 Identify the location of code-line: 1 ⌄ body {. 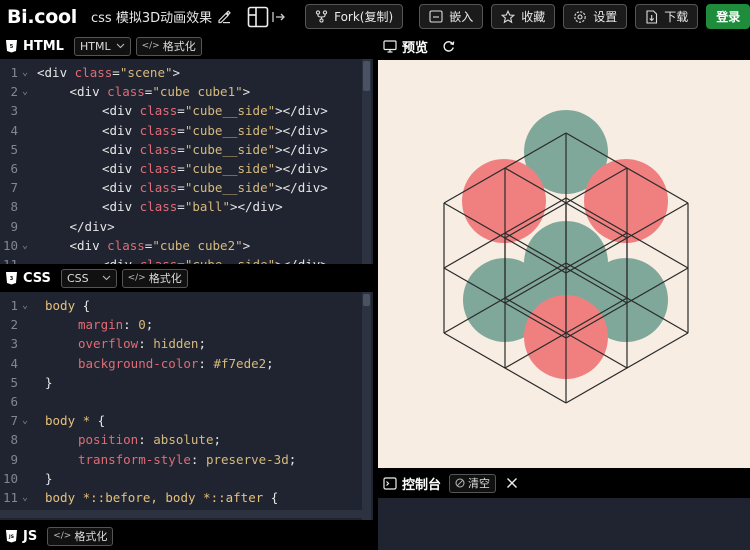
(186, 305).